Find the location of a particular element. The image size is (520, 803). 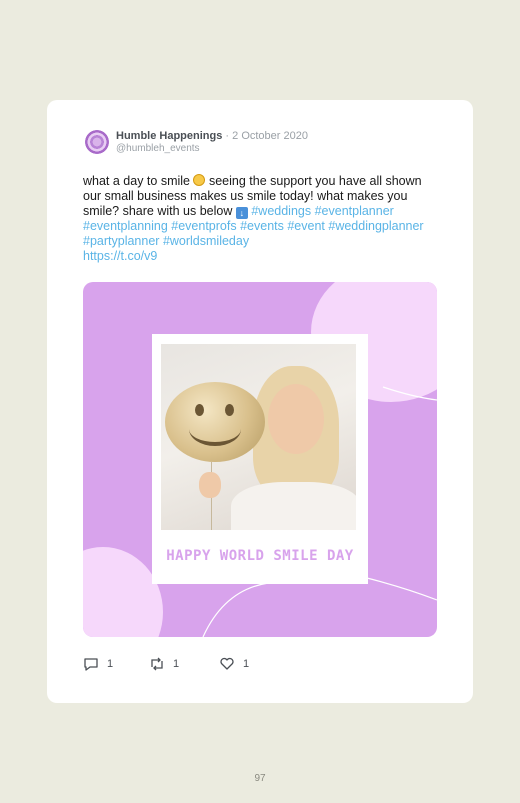

like-icon is located at coordinates (227, 664).